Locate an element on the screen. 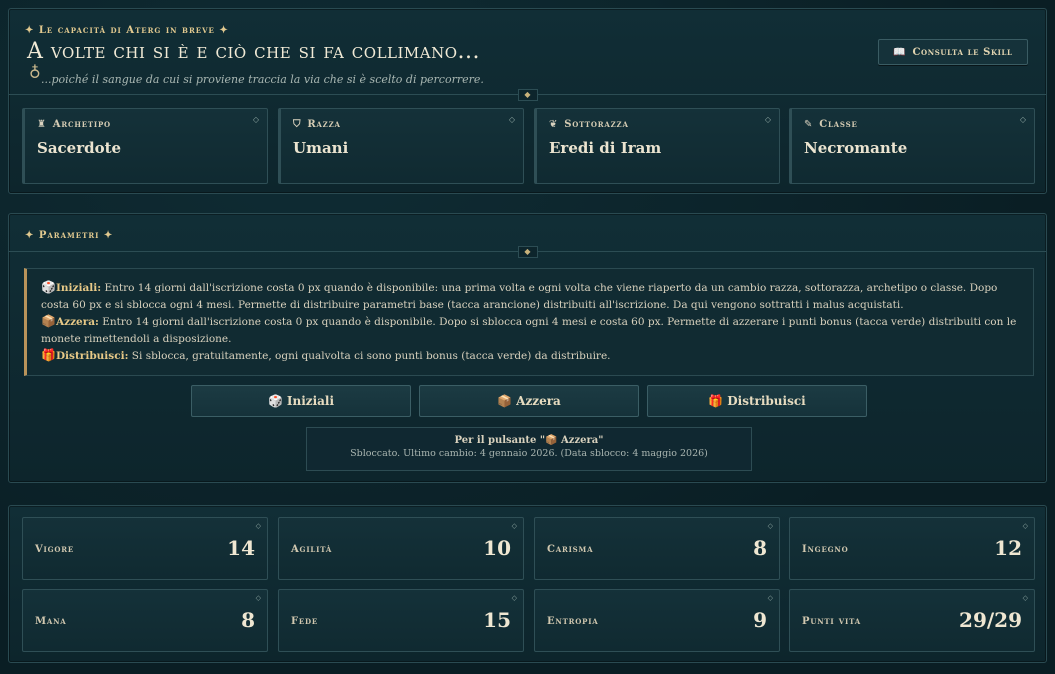 The height and width of the screenshot is (674, 1055). stat-label: Mana is located at coordinates (51, 621).